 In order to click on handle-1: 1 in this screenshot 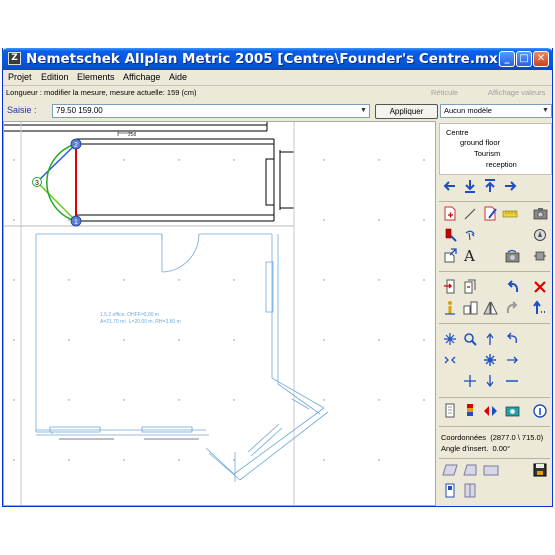, I will do `click(76, 221)`.